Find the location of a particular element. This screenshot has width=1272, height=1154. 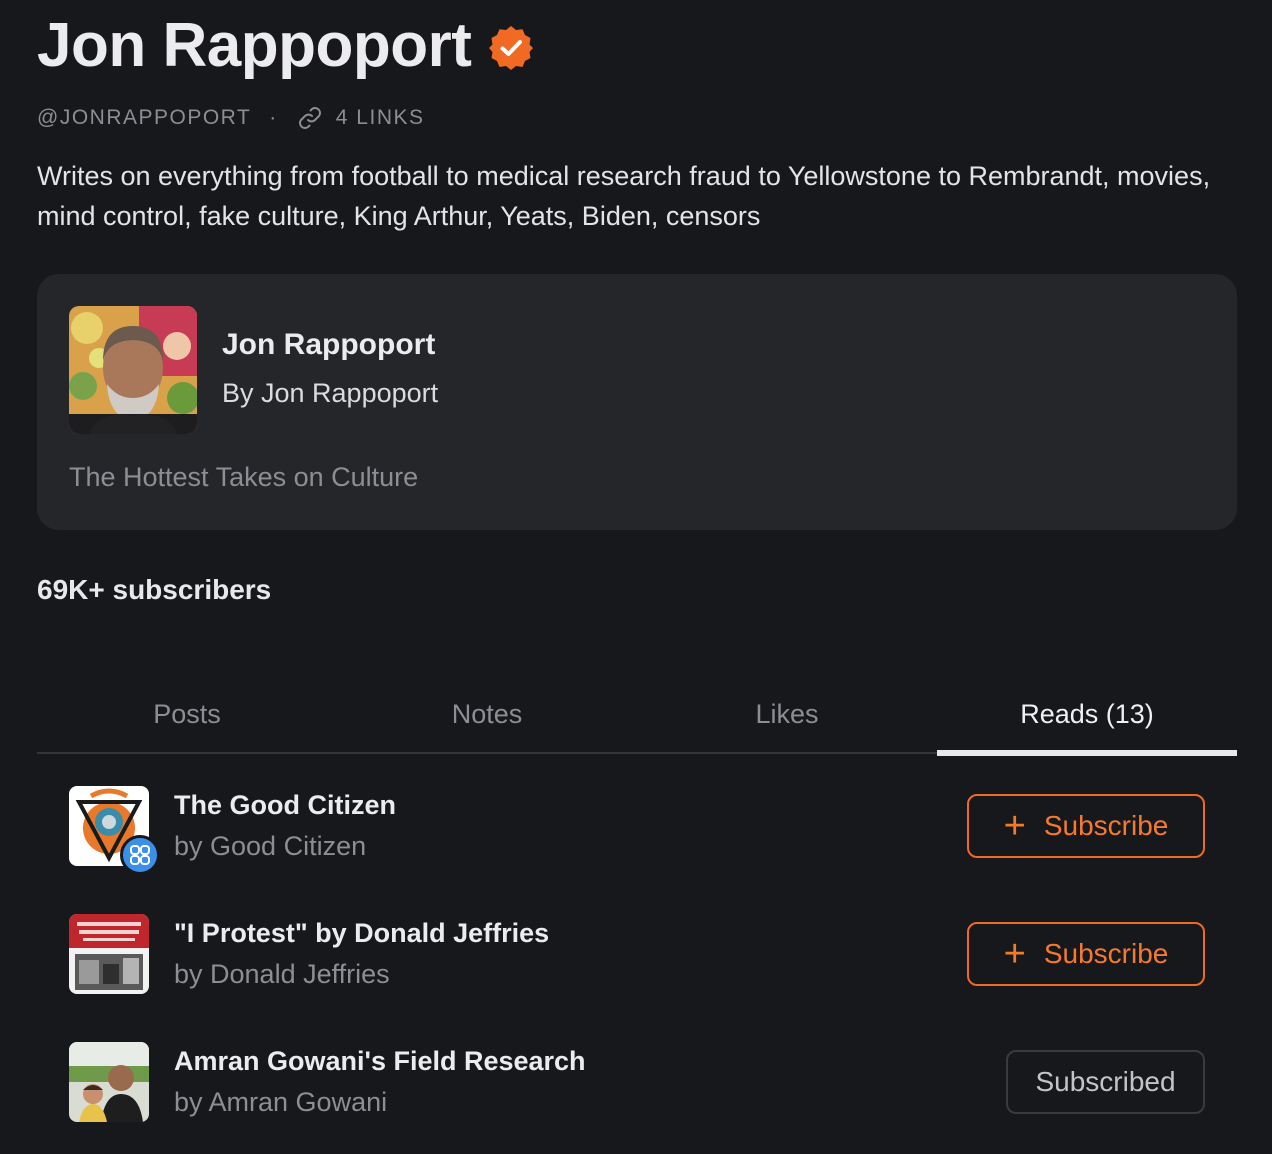

tab-posts: Posts is located at coordinates (187, 719).